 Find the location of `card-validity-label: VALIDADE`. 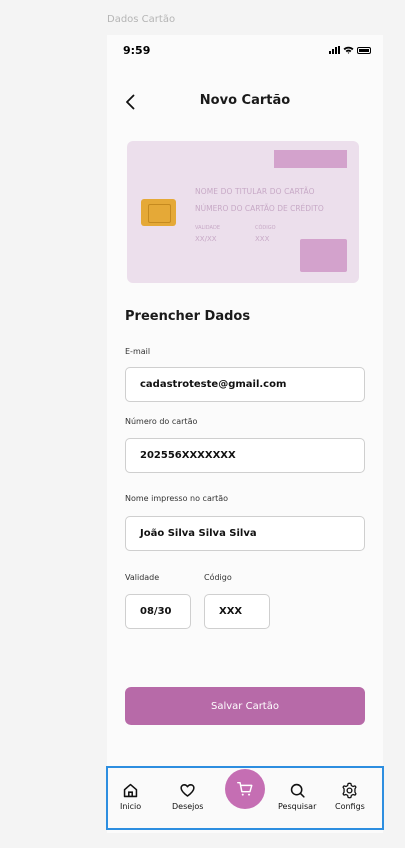

card-validity-label: VALIDADE is located at coordinates (207, 228).